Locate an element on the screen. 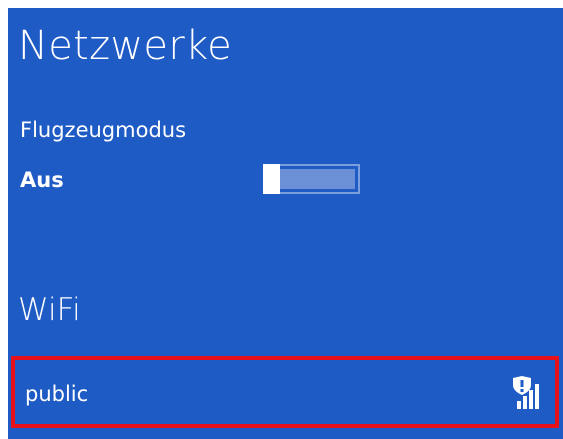 This screenshot has width=563, height=439. wifi-section-title: WiFi is located at coordinates (49, 310).